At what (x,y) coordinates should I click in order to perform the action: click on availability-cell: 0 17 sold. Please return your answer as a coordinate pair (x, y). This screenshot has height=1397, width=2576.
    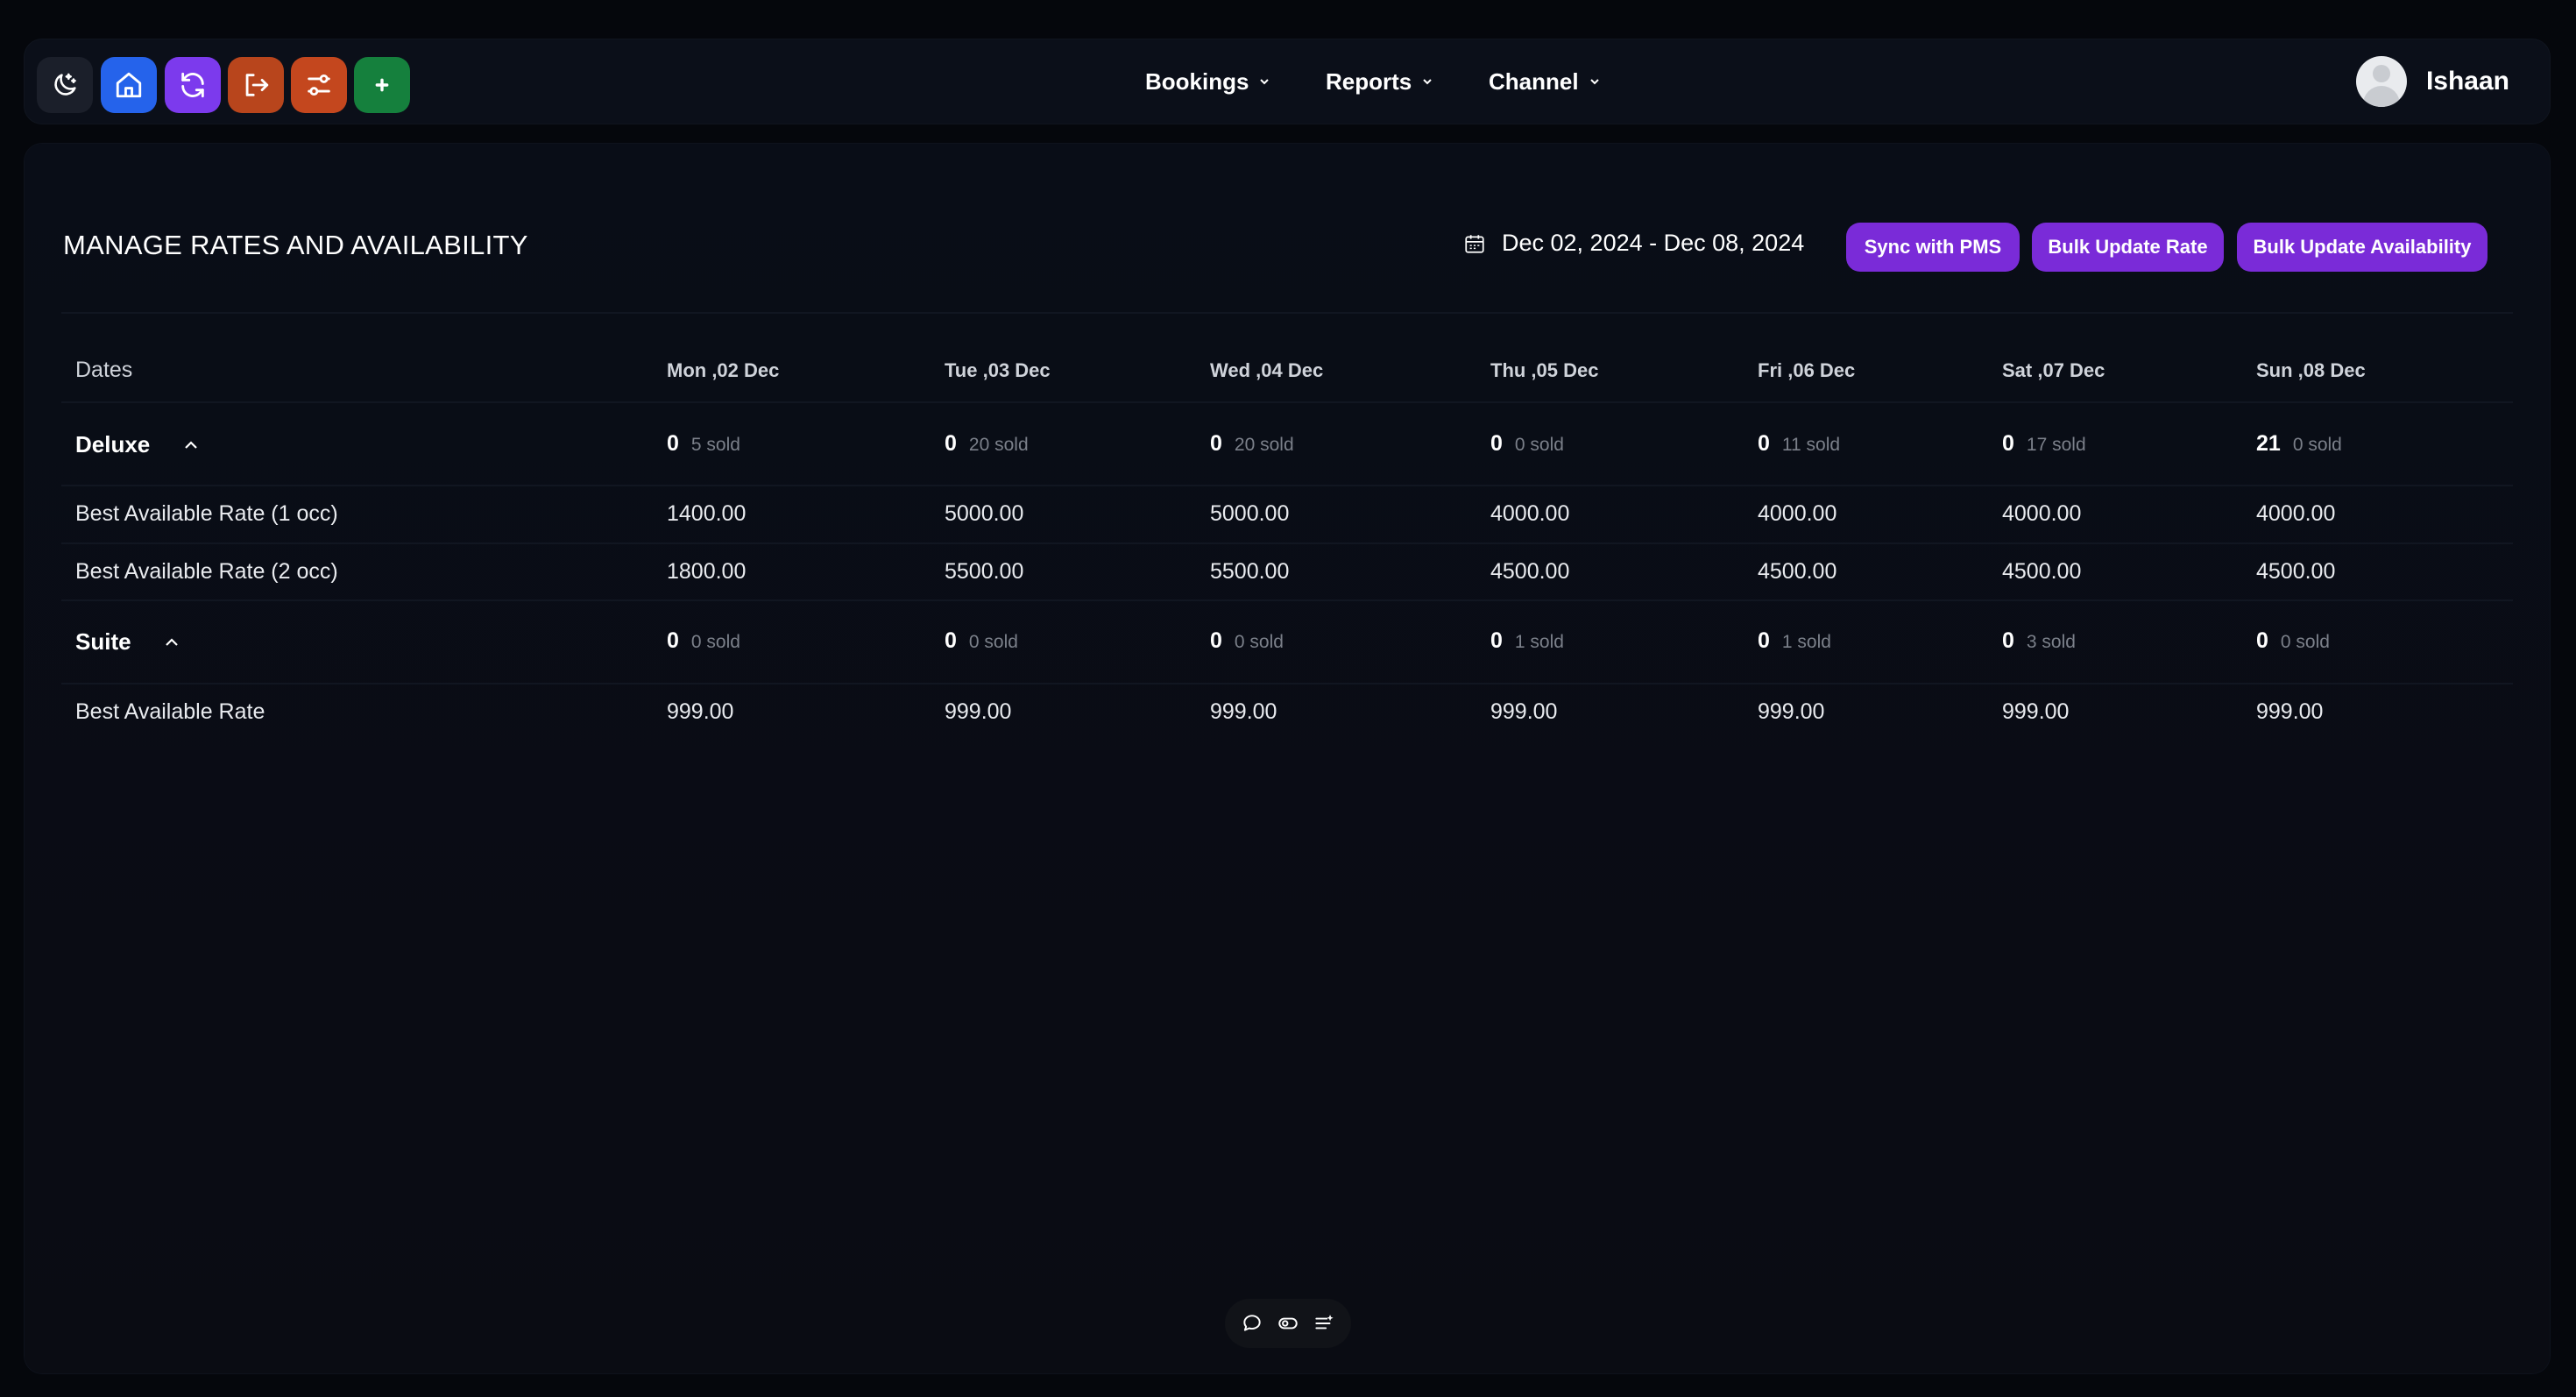
    Looking at the image, I should click on (2044, 444).